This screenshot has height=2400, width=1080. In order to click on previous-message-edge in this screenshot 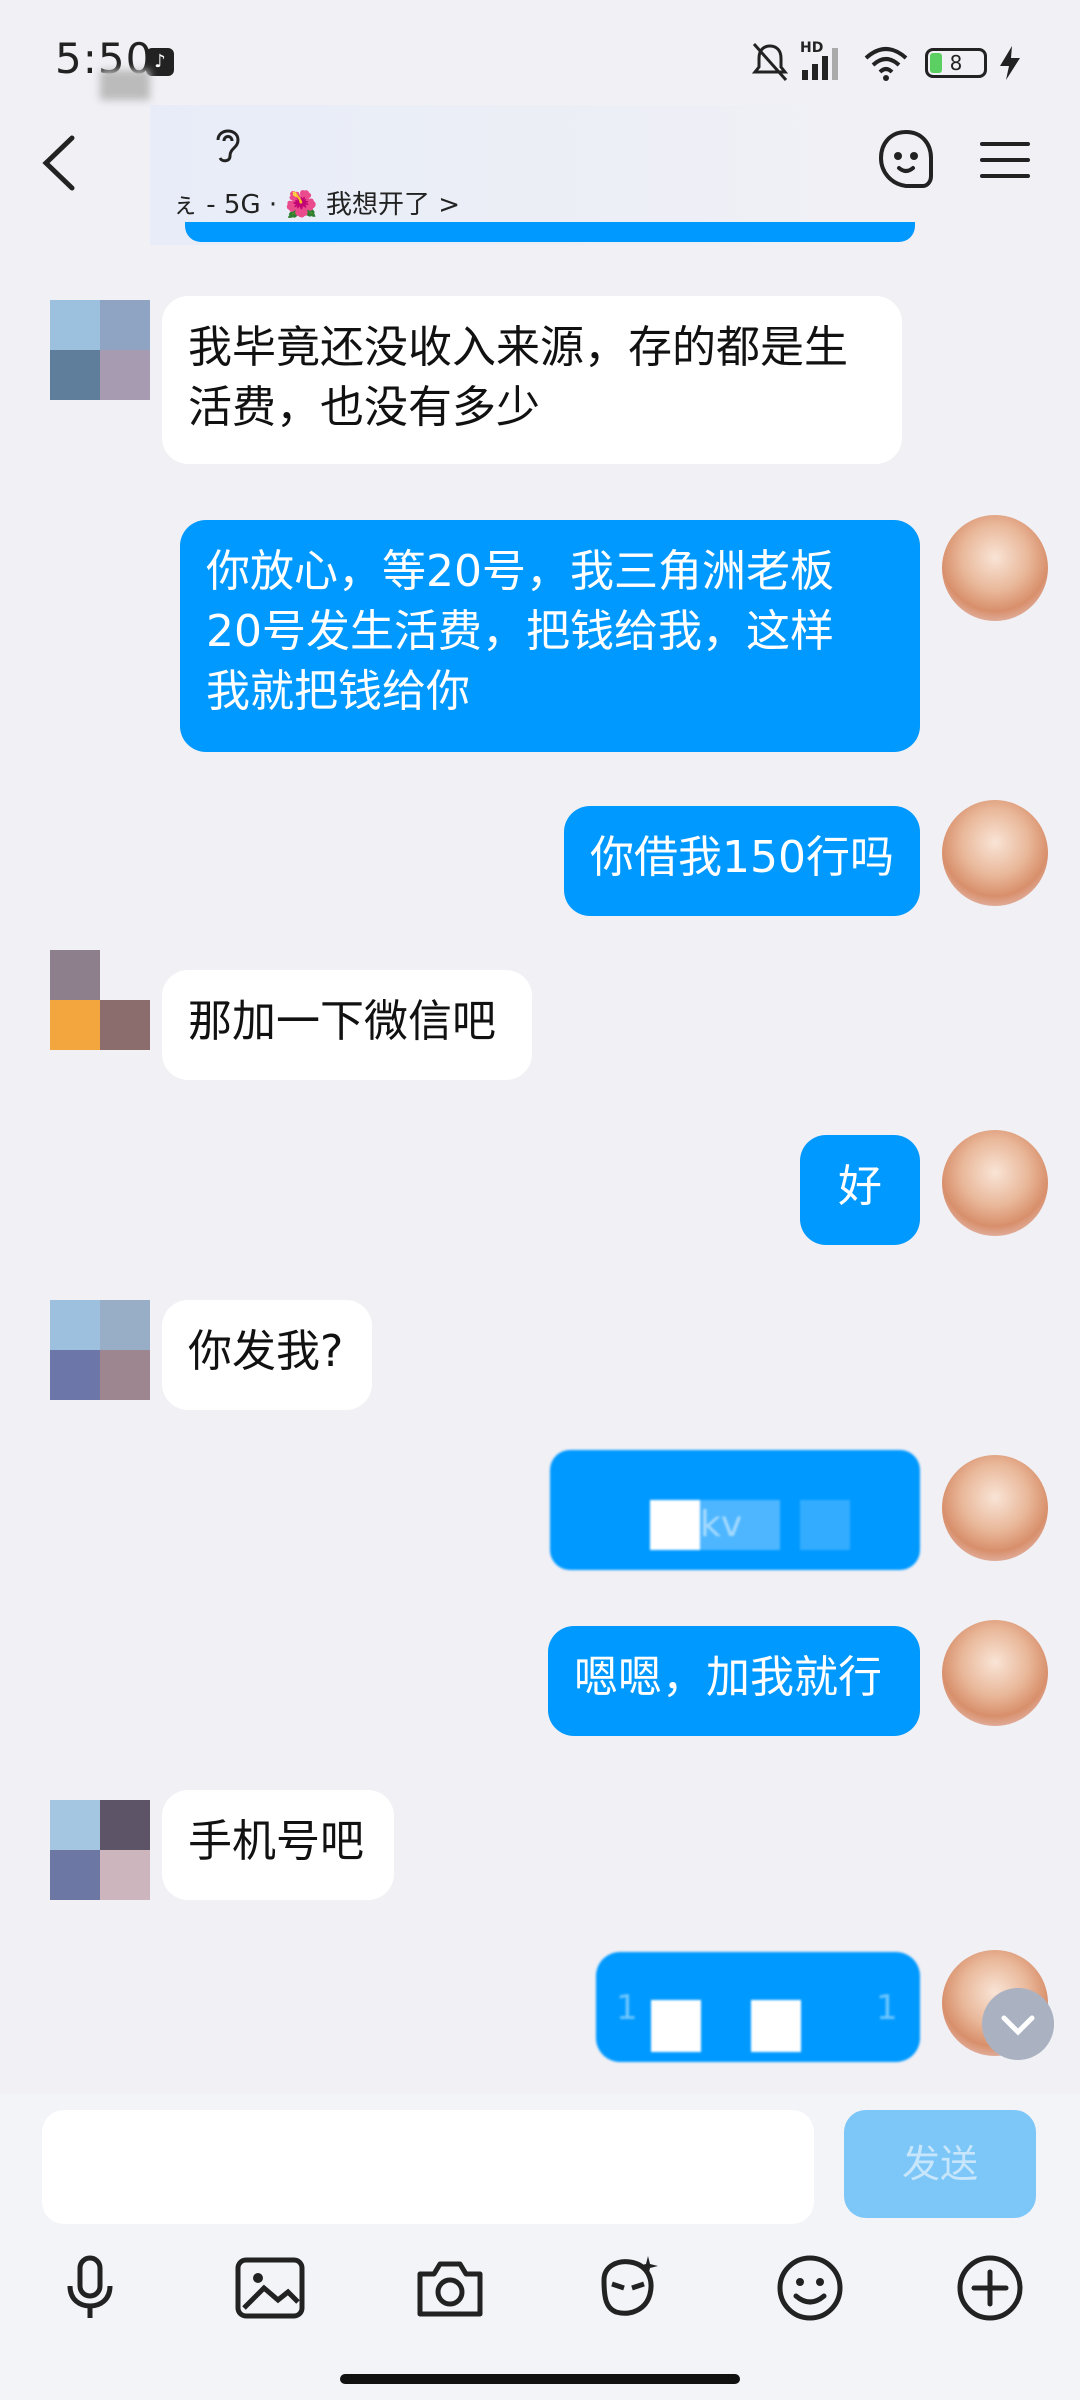, I will do `click(550, 232)`.